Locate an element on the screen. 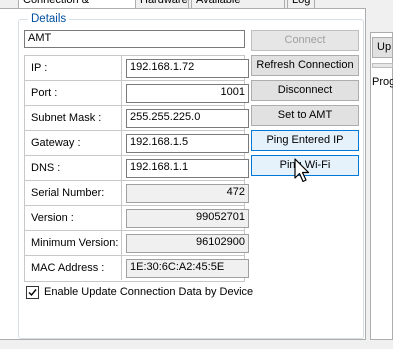 This screenshot has width=393, height=349. port-field: 1001 is located at coordinates (187, 93).